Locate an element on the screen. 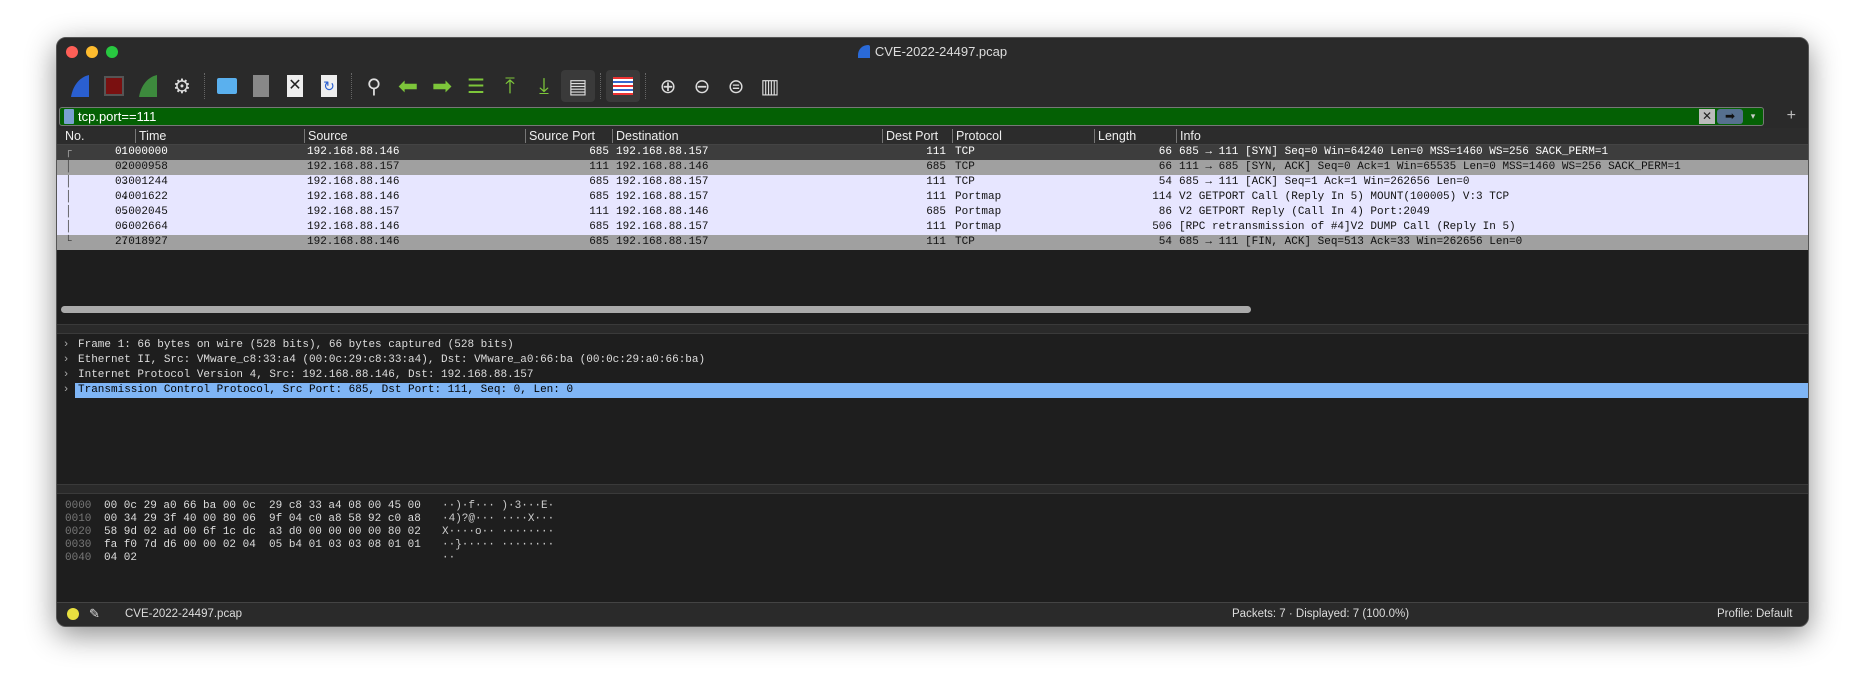  display-filter: ✕ ➡ ▾ is located at coordinates (911, 116).